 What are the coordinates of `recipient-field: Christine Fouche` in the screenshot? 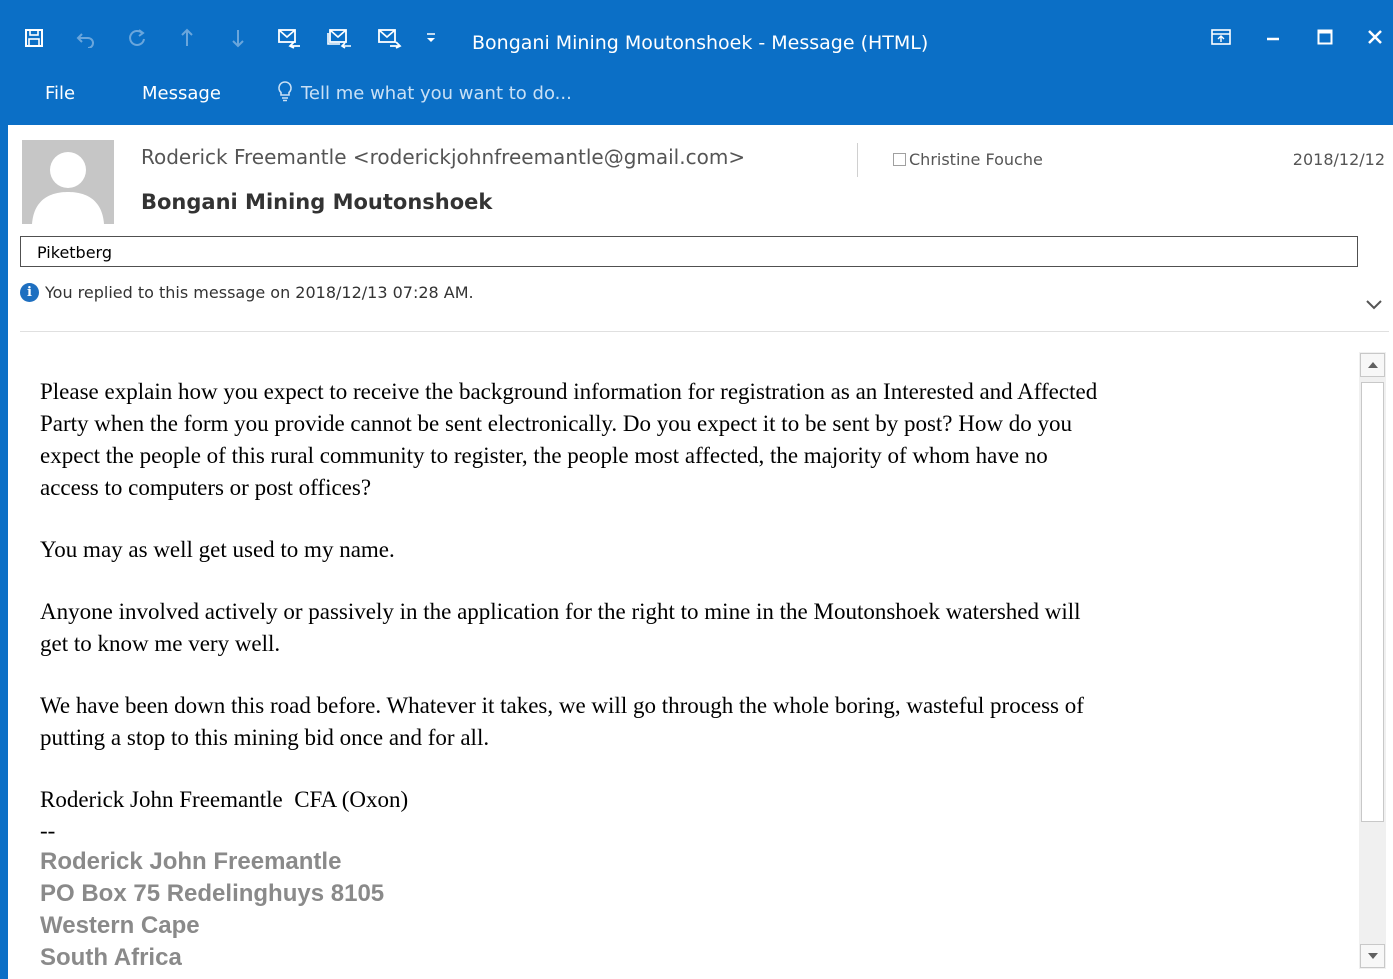 It's located at (968, 159).